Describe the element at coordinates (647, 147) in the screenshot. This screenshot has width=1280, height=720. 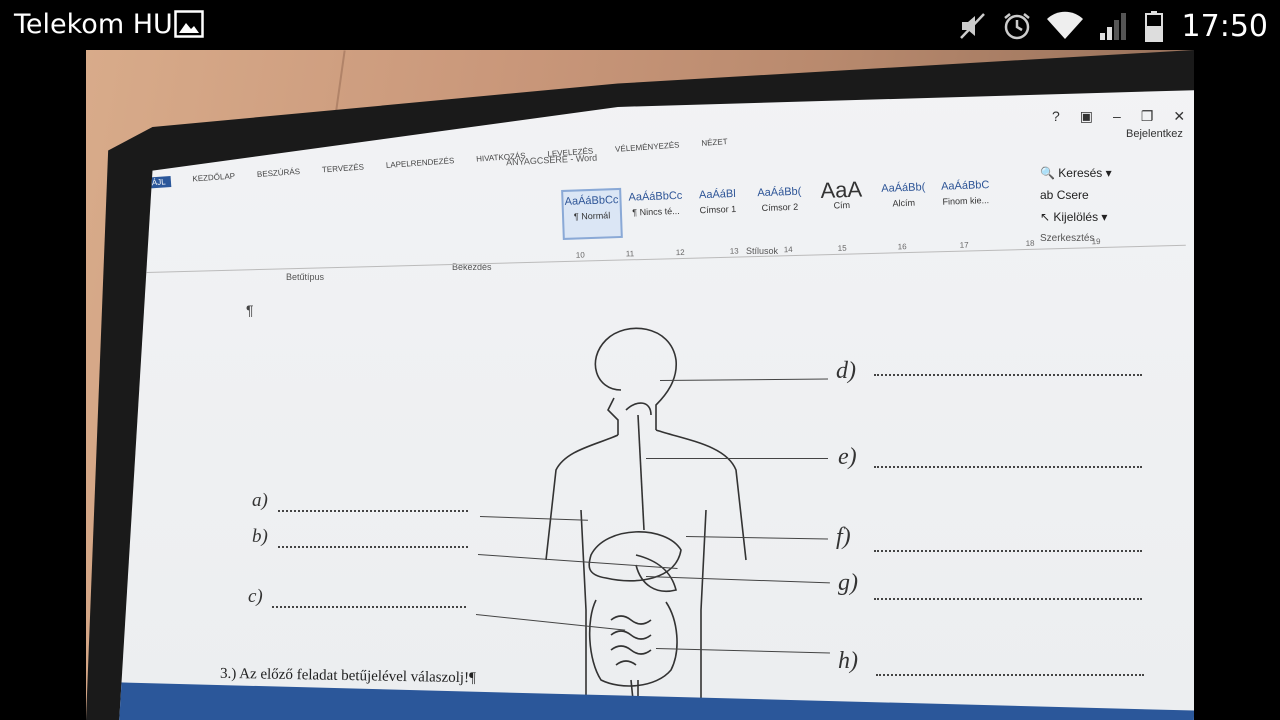
I see `tab-review: VÉLEMÉNYEZÉS` at that location.